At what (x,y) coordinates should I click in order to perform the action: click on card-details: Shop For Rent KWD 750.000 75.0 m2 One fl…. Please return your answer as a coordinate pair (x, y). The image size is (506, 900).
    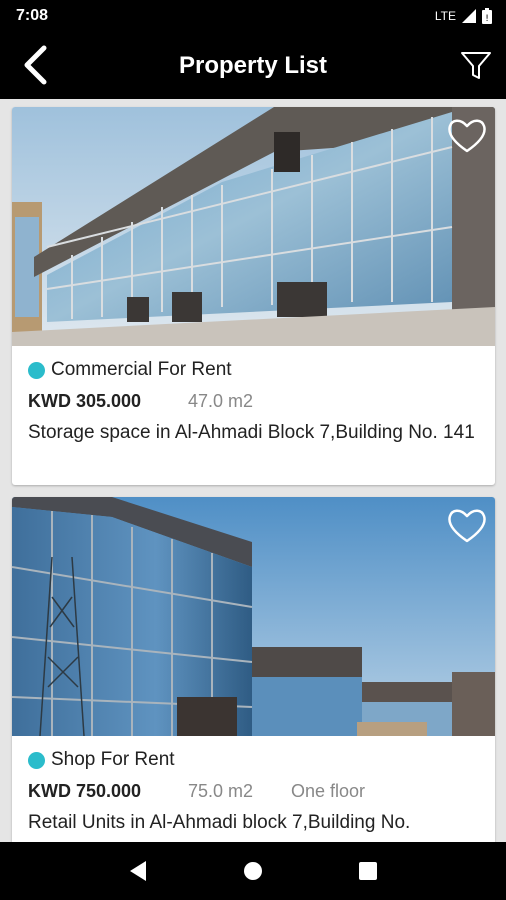
    Looking at the image, I should click on (253, 789).